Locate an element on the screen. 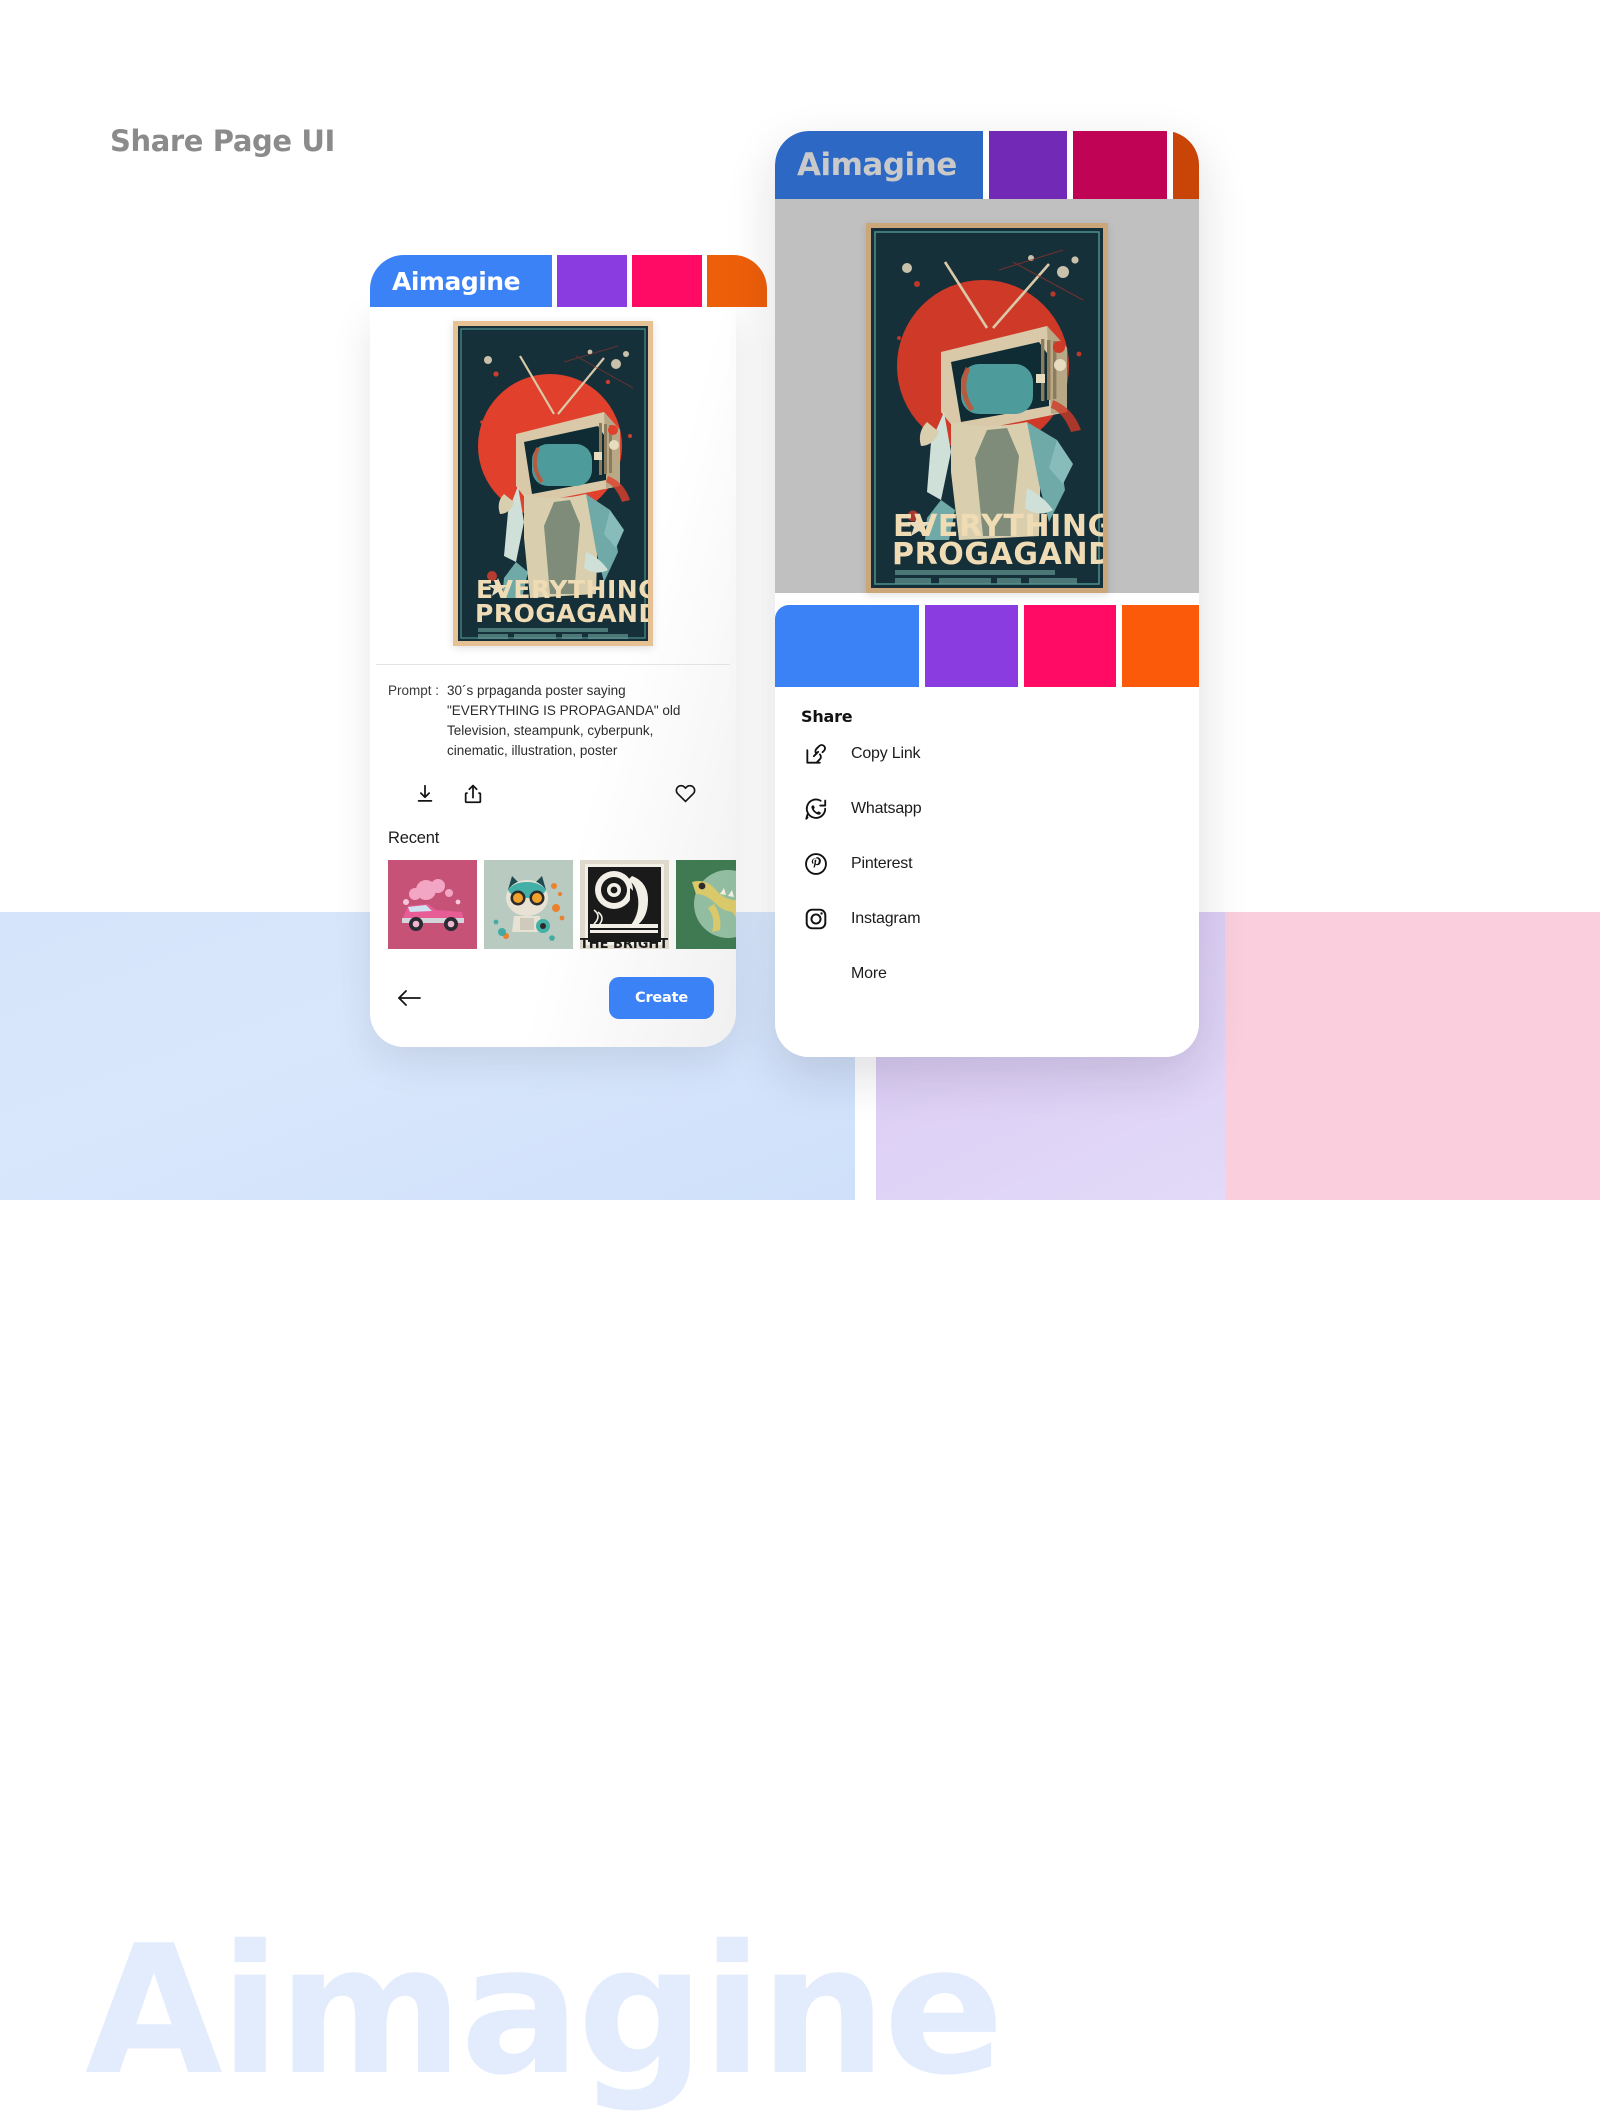  pink-truck-thumb is located at coordinates (432, 904).